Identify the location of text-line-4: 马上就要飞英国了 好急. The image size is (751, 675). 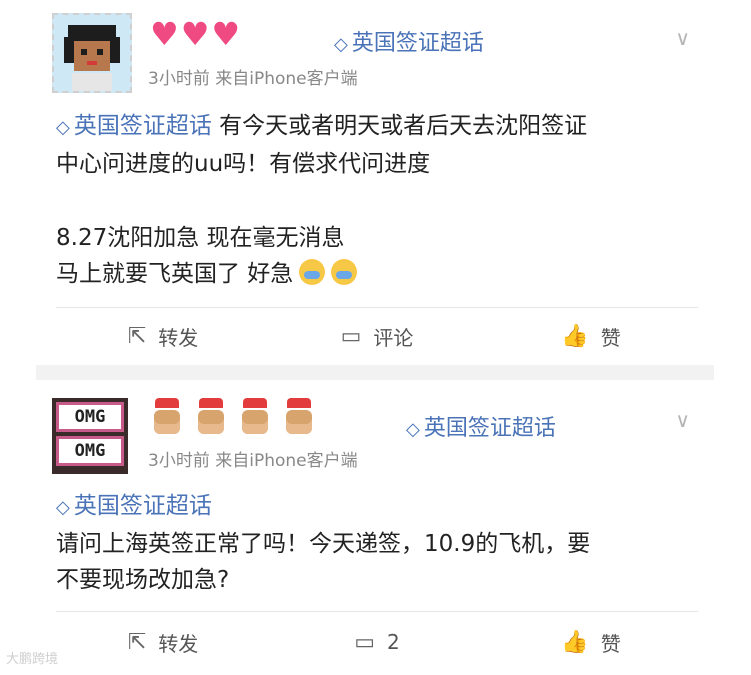
(377, 274).